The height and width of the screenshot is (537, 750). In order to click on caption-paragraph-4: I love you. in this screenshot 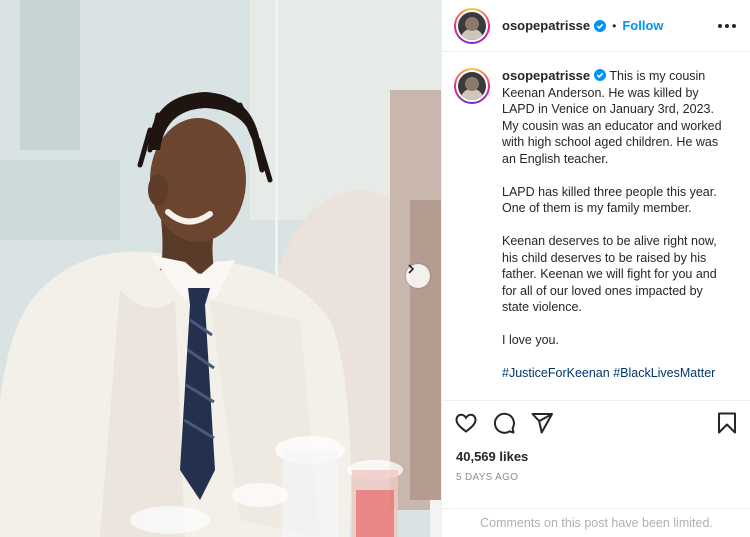, I will do `click(530, 340)`.